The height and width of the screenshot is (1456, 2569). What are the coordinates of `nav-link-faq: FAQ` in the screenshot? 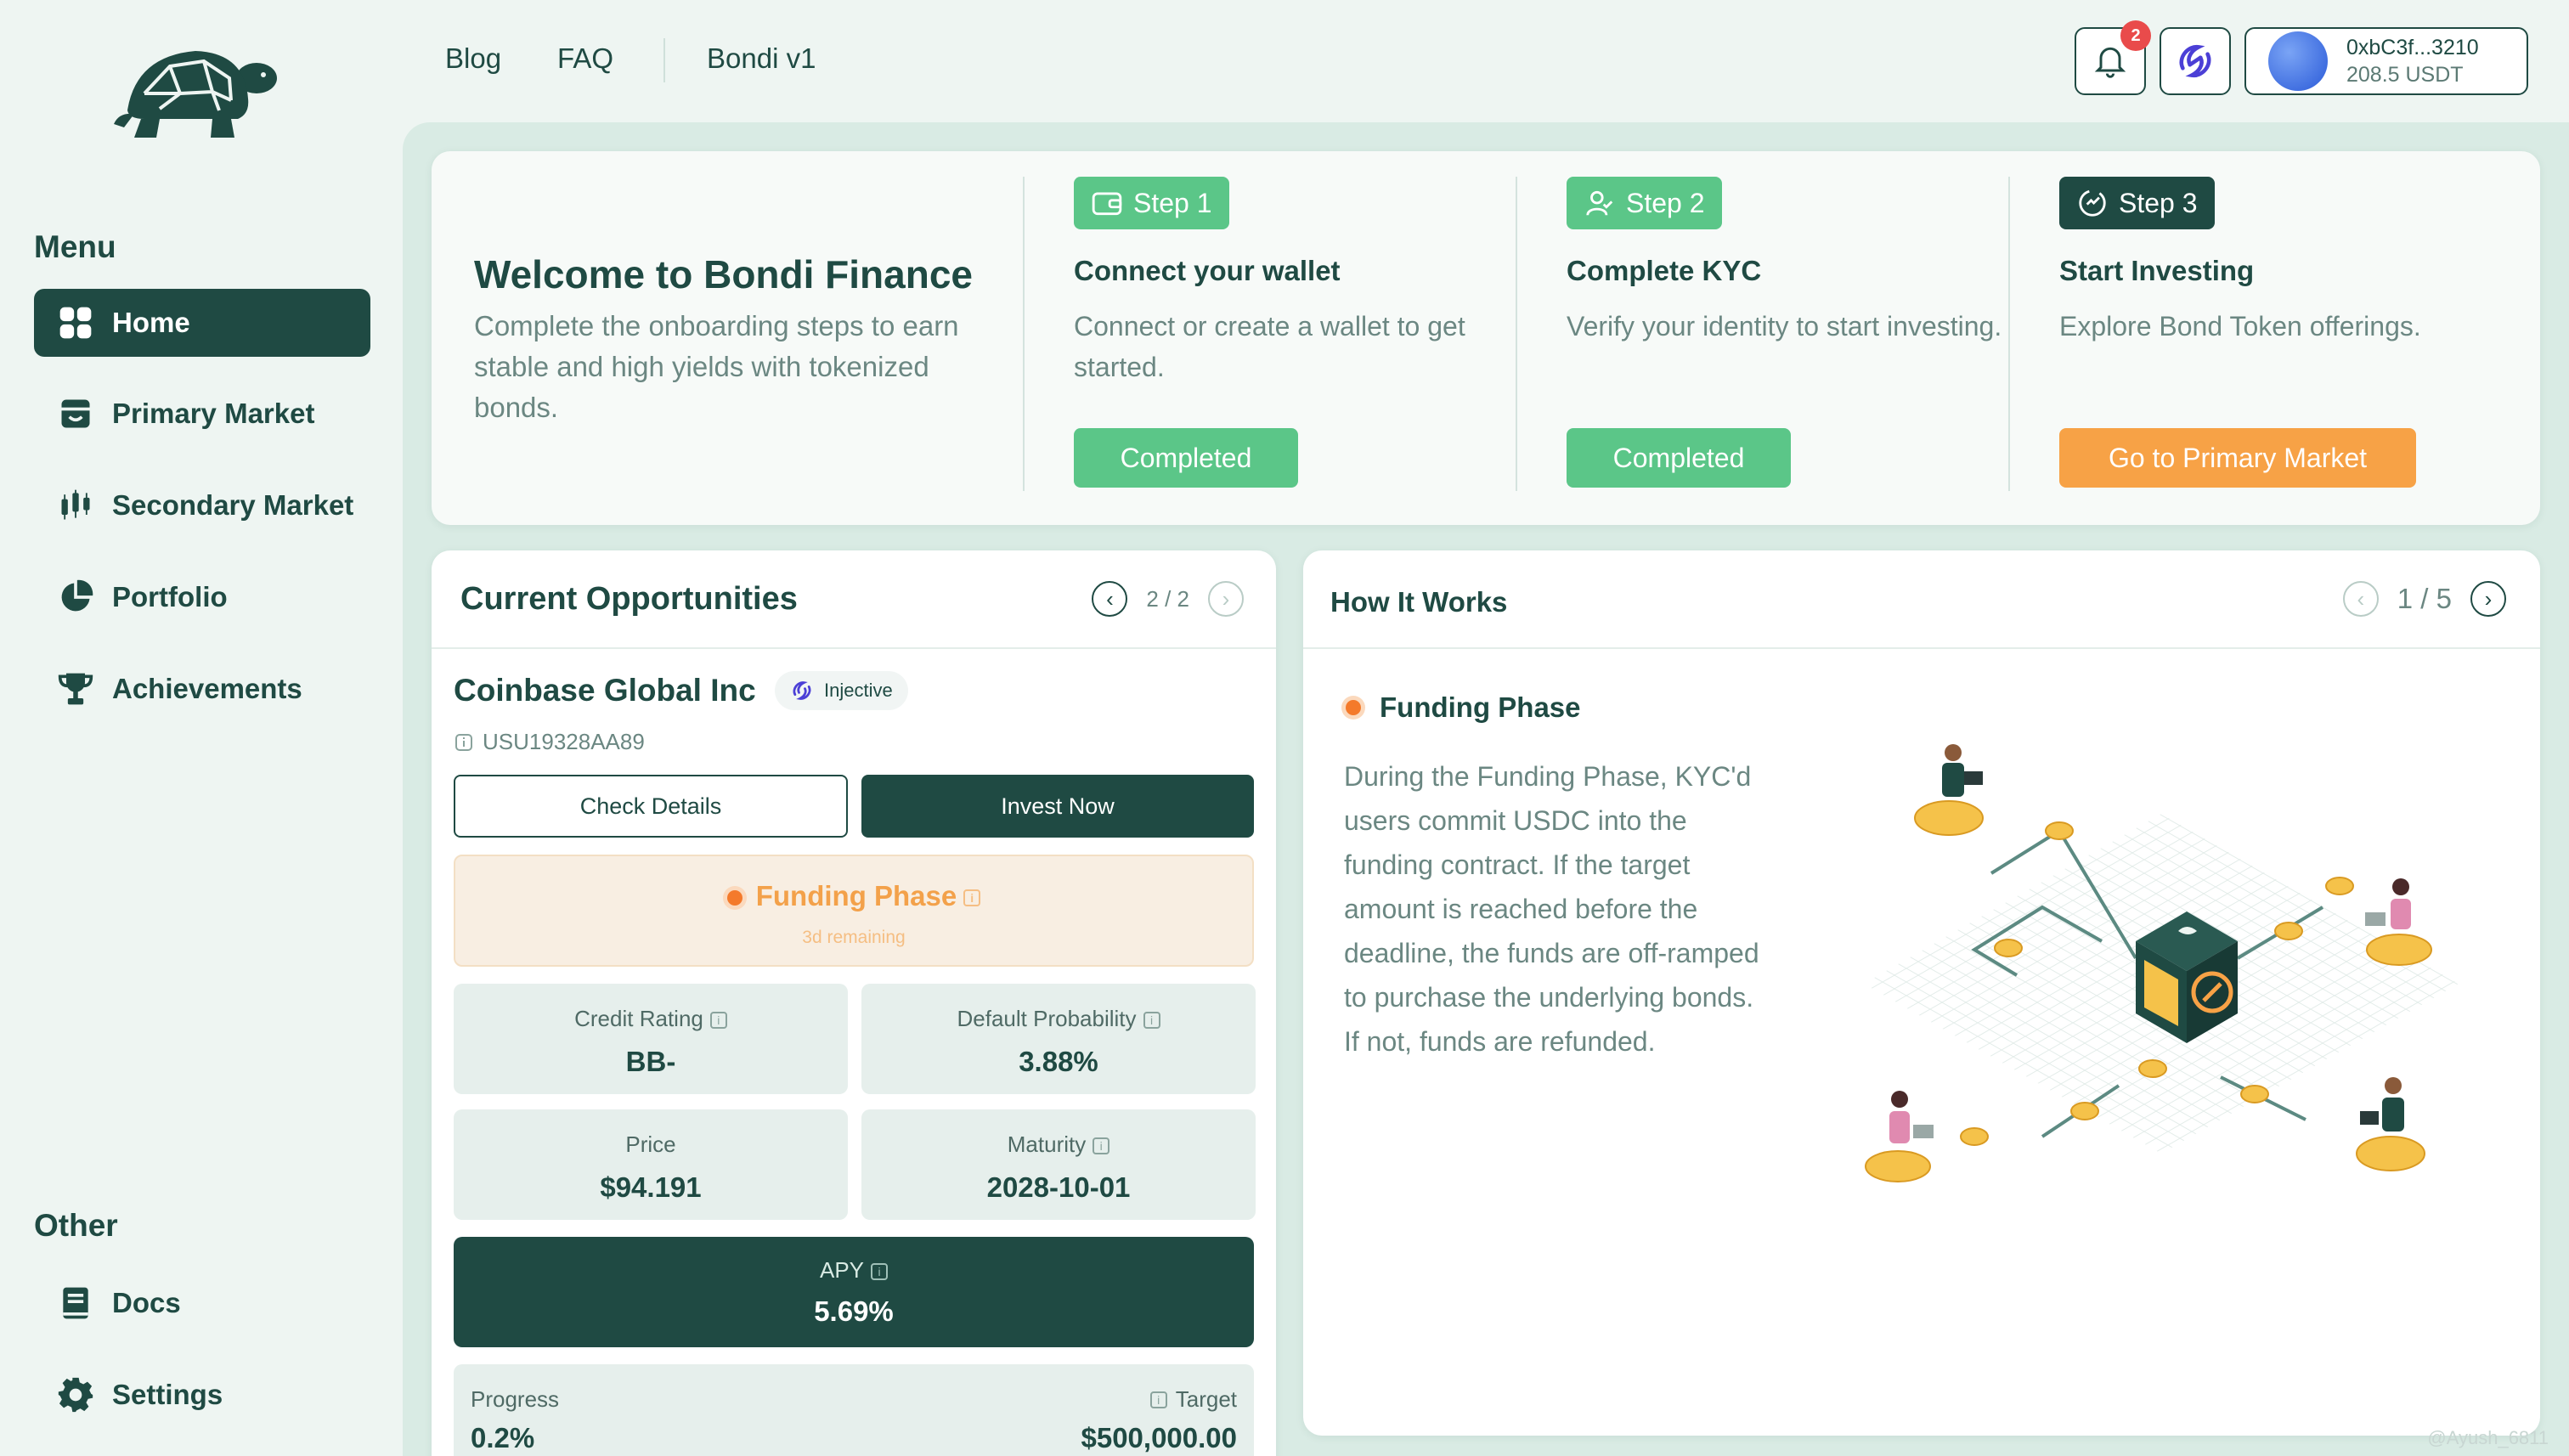 It's located at (585, 59).